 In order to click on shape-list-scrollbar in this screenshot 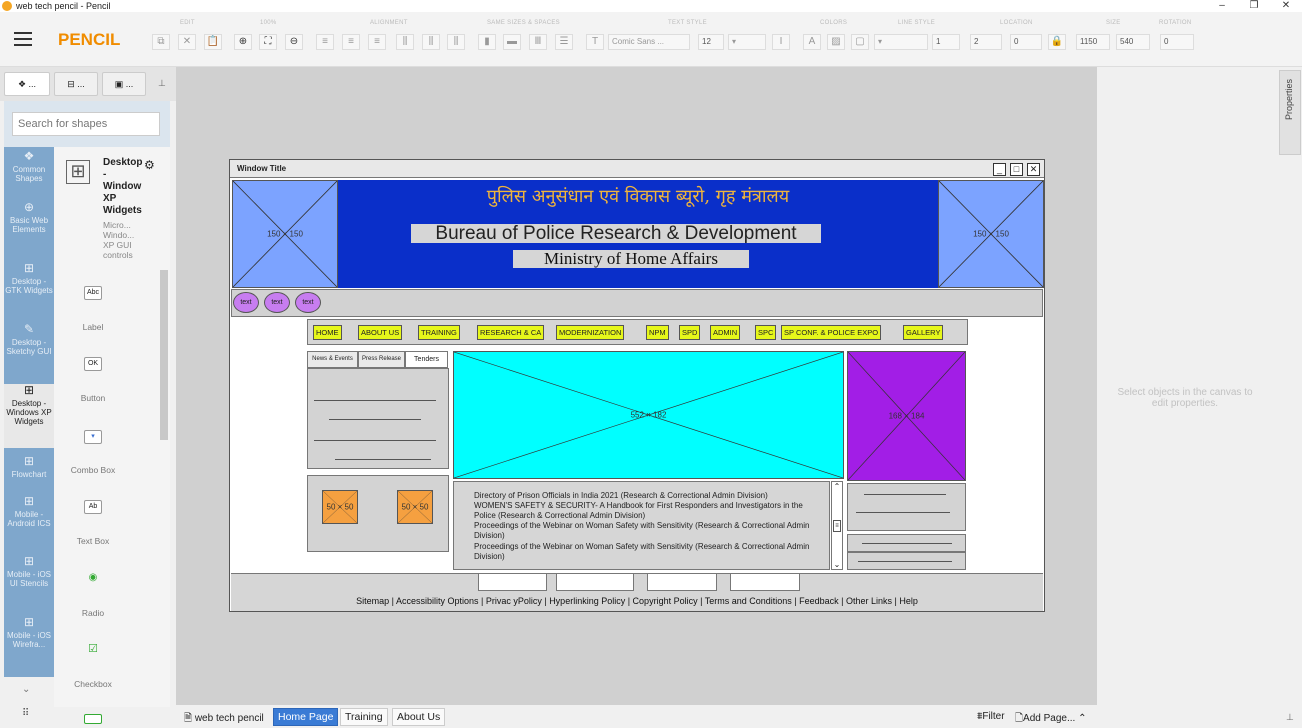, I will do `click(164, 355)`.